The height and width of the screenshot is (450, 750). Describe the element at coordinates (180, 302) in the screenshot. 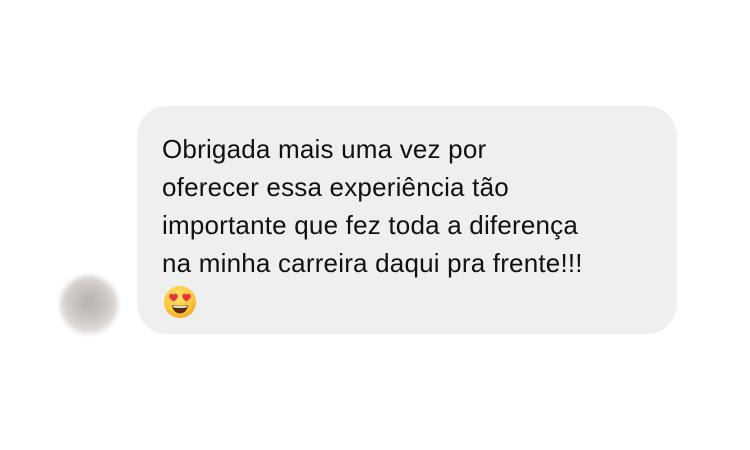

I see `heart-eyes-emoji-icon` at that location.